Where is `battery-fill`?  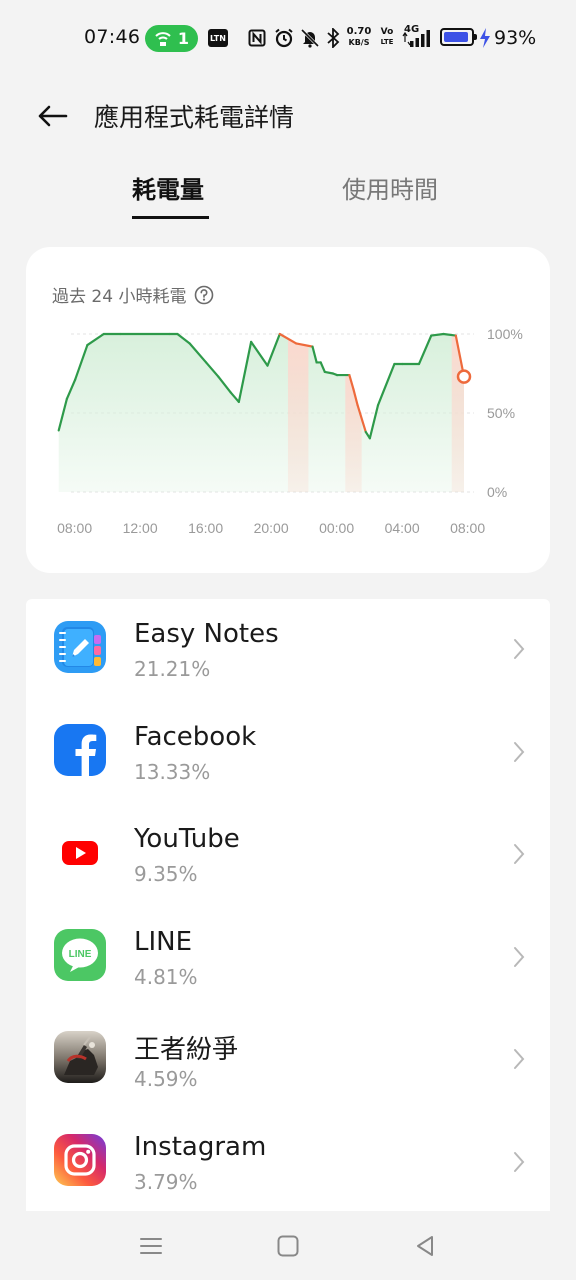
battery-fill is located at coordinates (456, 37).